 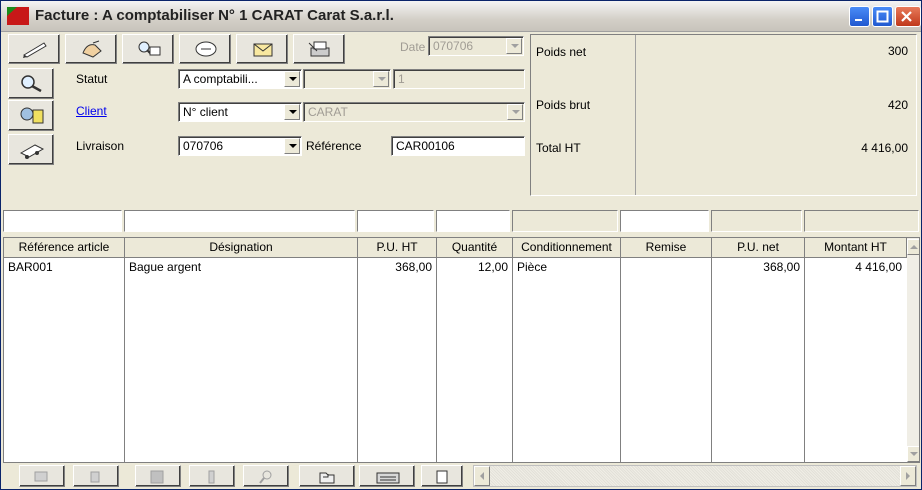 I want to click on keyboard-icon, so click(x=388, y=478).